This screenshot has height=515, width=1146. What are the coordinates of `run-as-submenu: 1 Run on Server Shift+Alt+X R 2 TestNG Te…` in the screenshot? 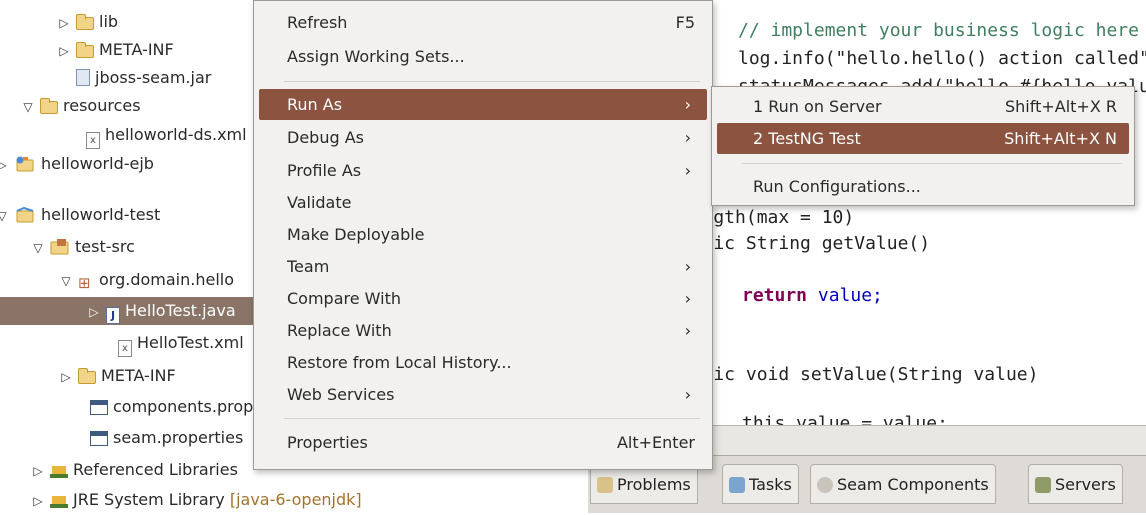 It's located at (923, 146).